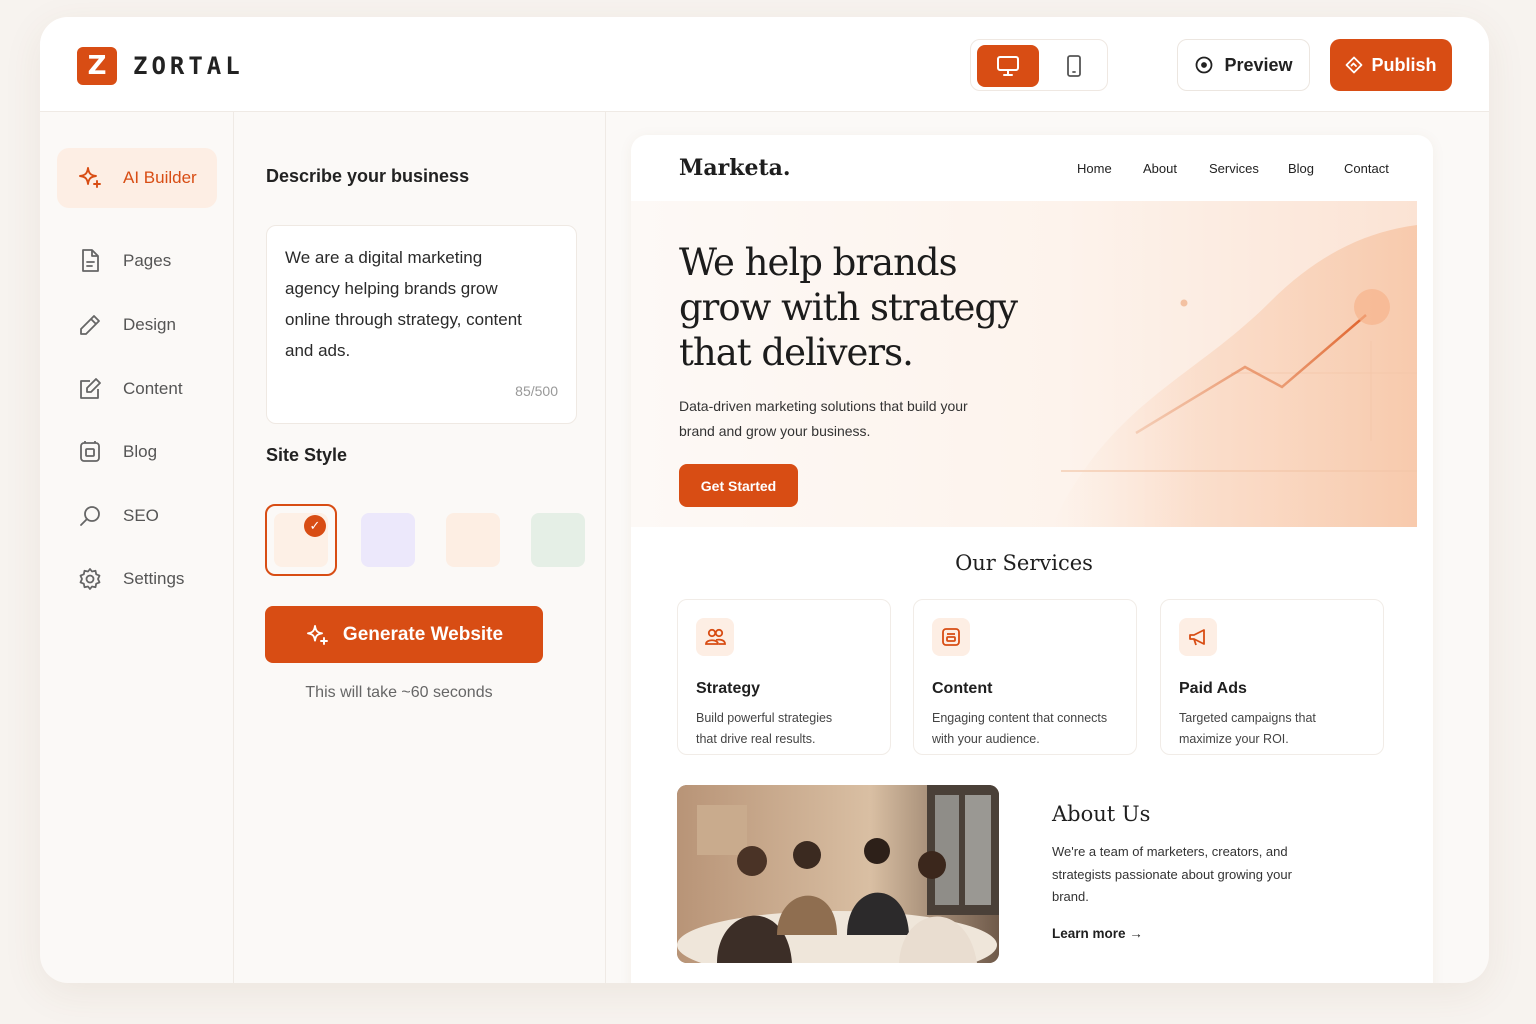  I want to click on service-name: Strategy, so click(728, 688).